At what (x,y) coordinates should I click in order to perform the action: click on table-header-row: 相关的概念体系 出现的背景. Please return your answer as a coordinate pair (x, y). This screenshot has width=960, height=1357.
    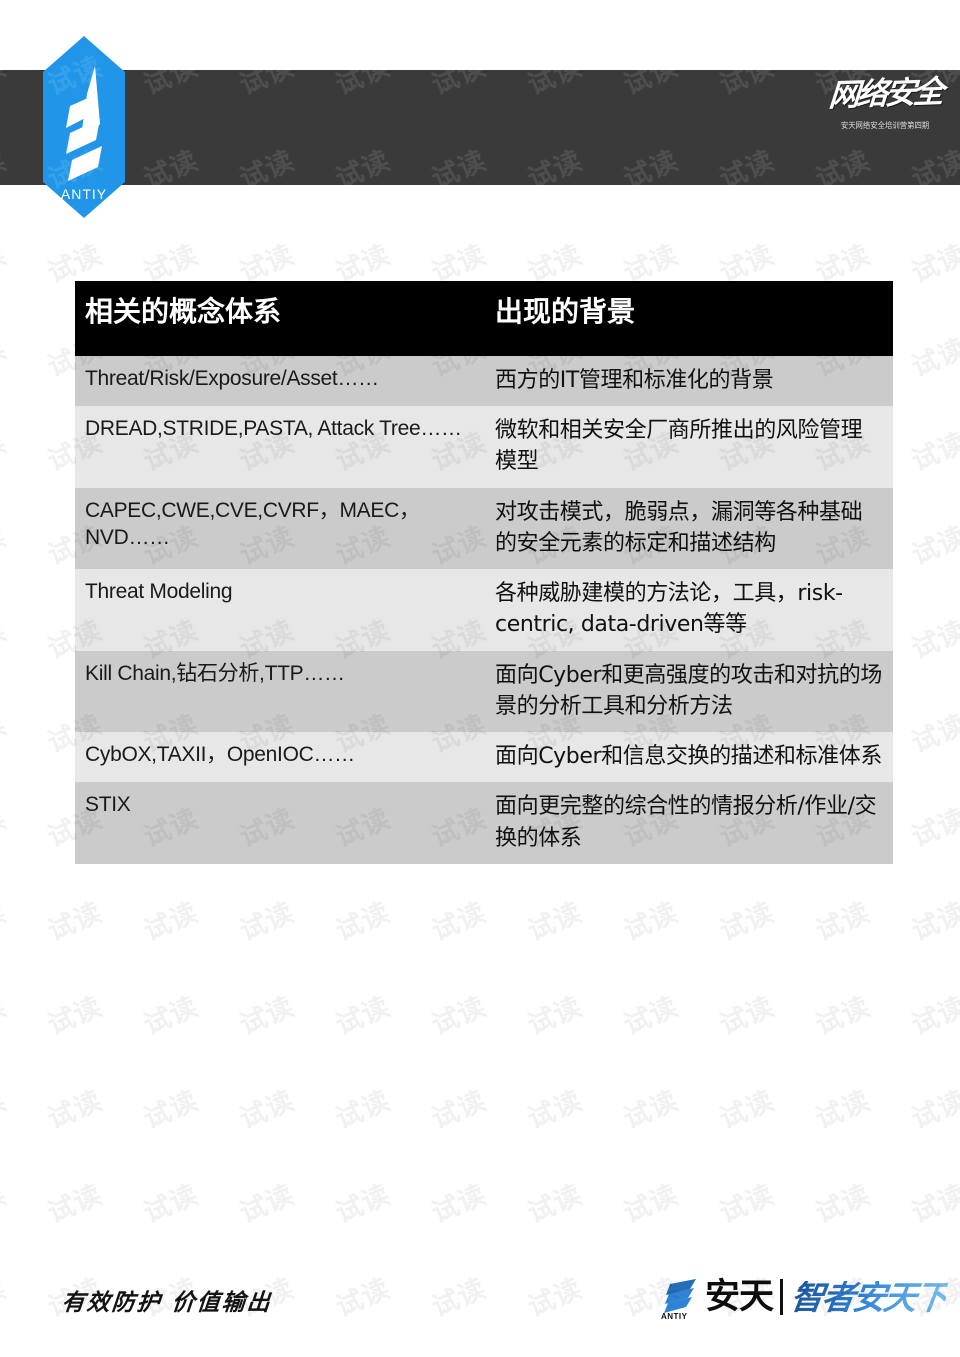
    Looking at the image, I should click on (484, 318).